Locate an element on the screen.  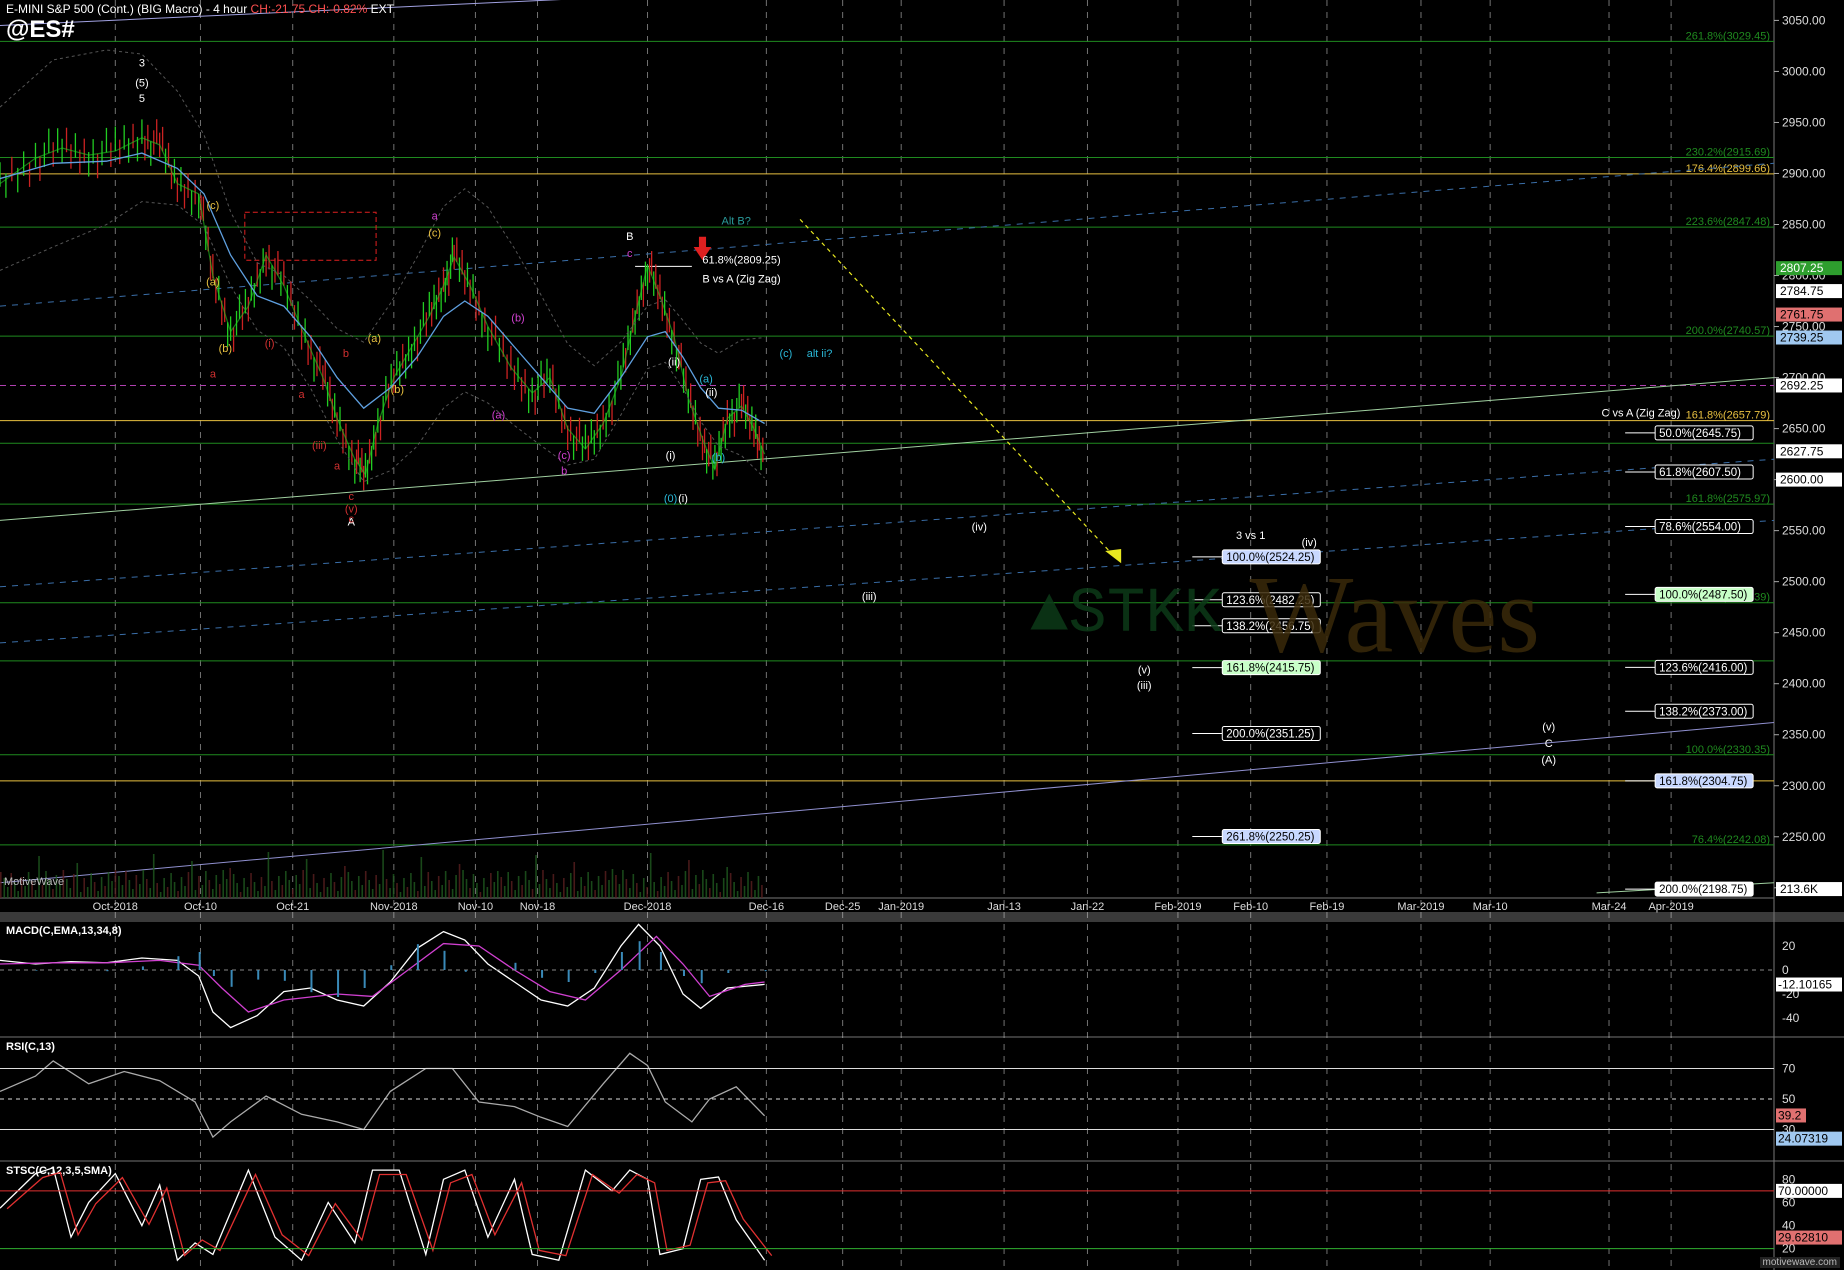
watermark-right: Waves is located at coordinates (1394, 614).